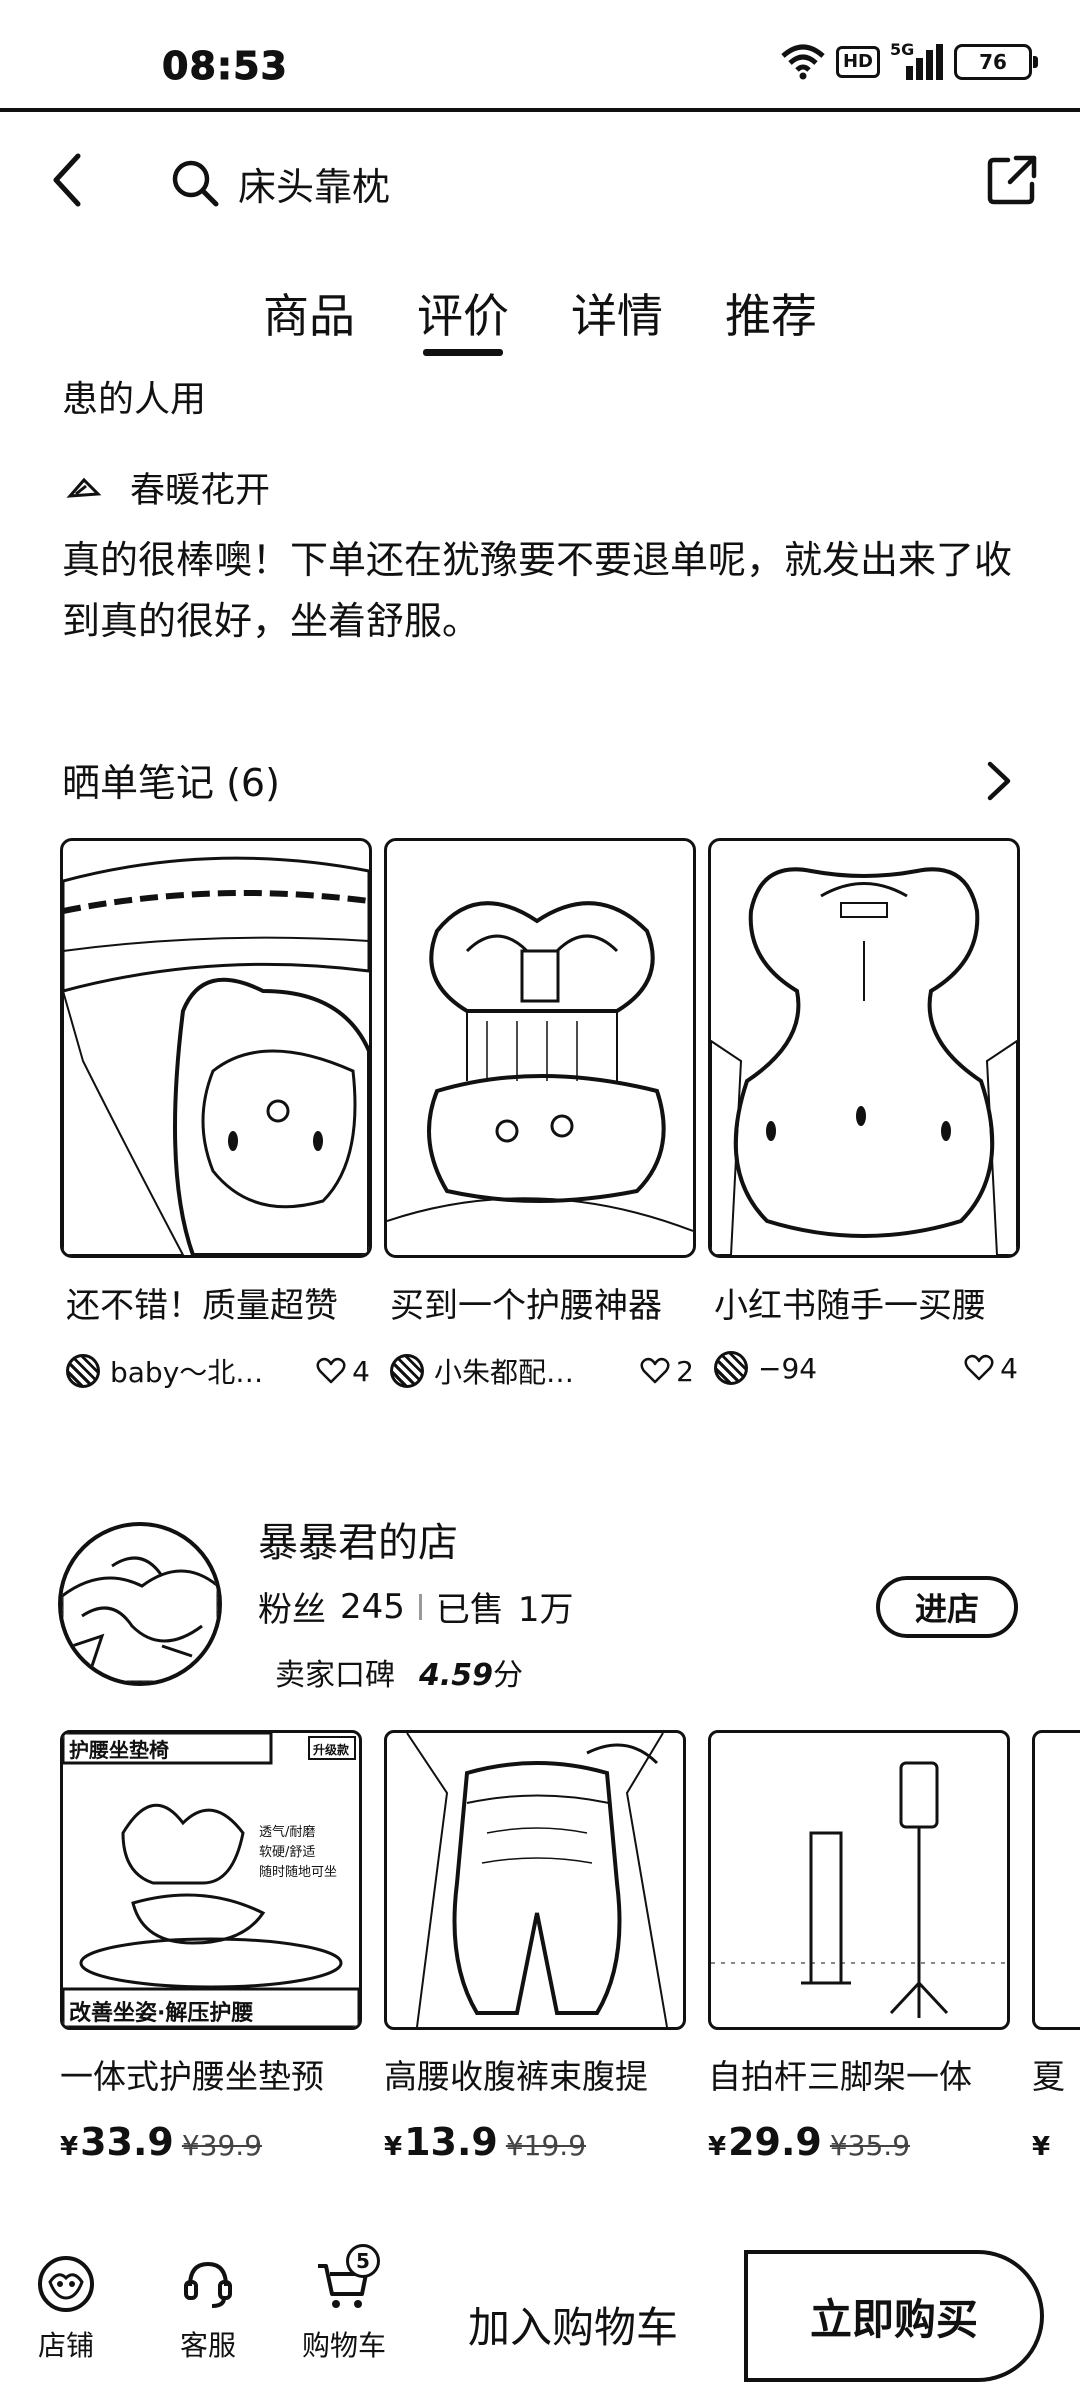 This screenshot has width=1080, height=2400. Describe the element at coordinates (314, 183) in the screenshot. I see `search-input: 床头靠枕` at that location.